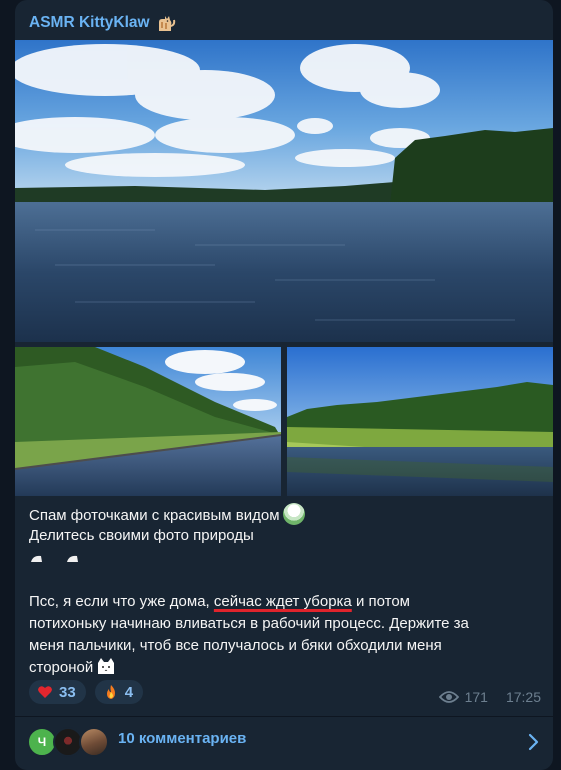 This screenshot has width=561, height=770. Describe the element at coordinates (286, 668) in the screenshot. I see `message-paragraph-2-line-4: стороной` at that location.